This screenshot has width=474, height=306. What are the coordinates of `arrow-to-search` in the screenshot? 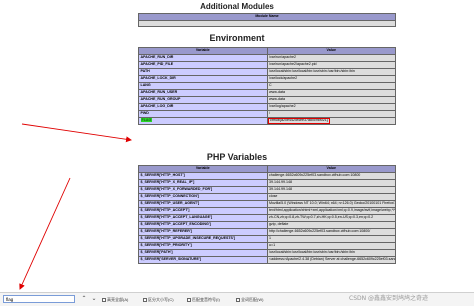 It's located at (45, 233).